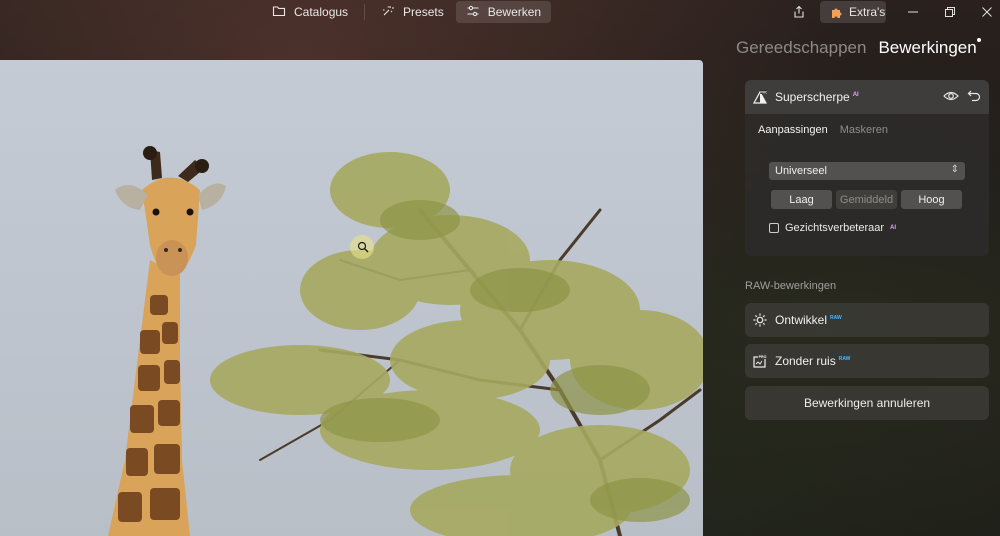 Image resolution: width=1000 pixels, height=536 pixels. What do you see at coordinates (760, 320) in the screenshot?
I see `sun-icon` at bounding box center [760, 320].